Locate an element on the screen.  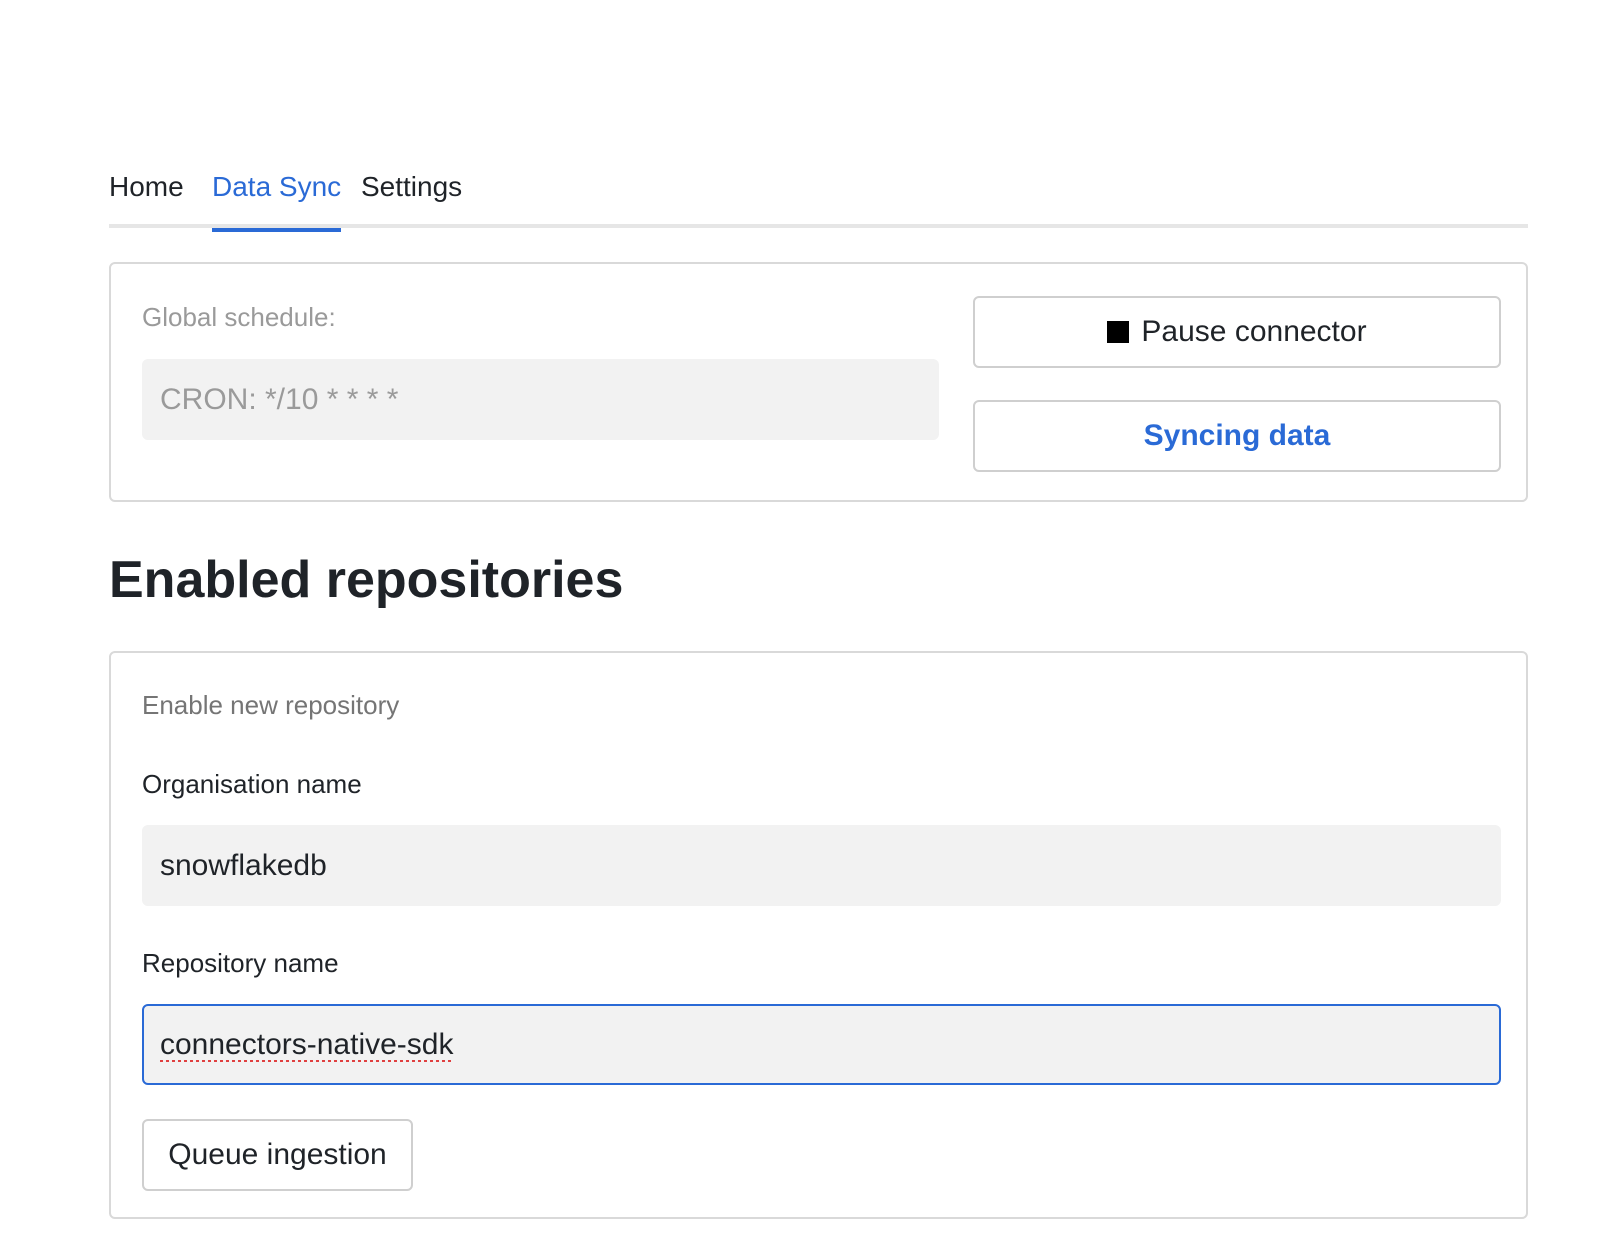
queue-ingestion-button: Queue ingestion is located at coordinates (277, 1155).